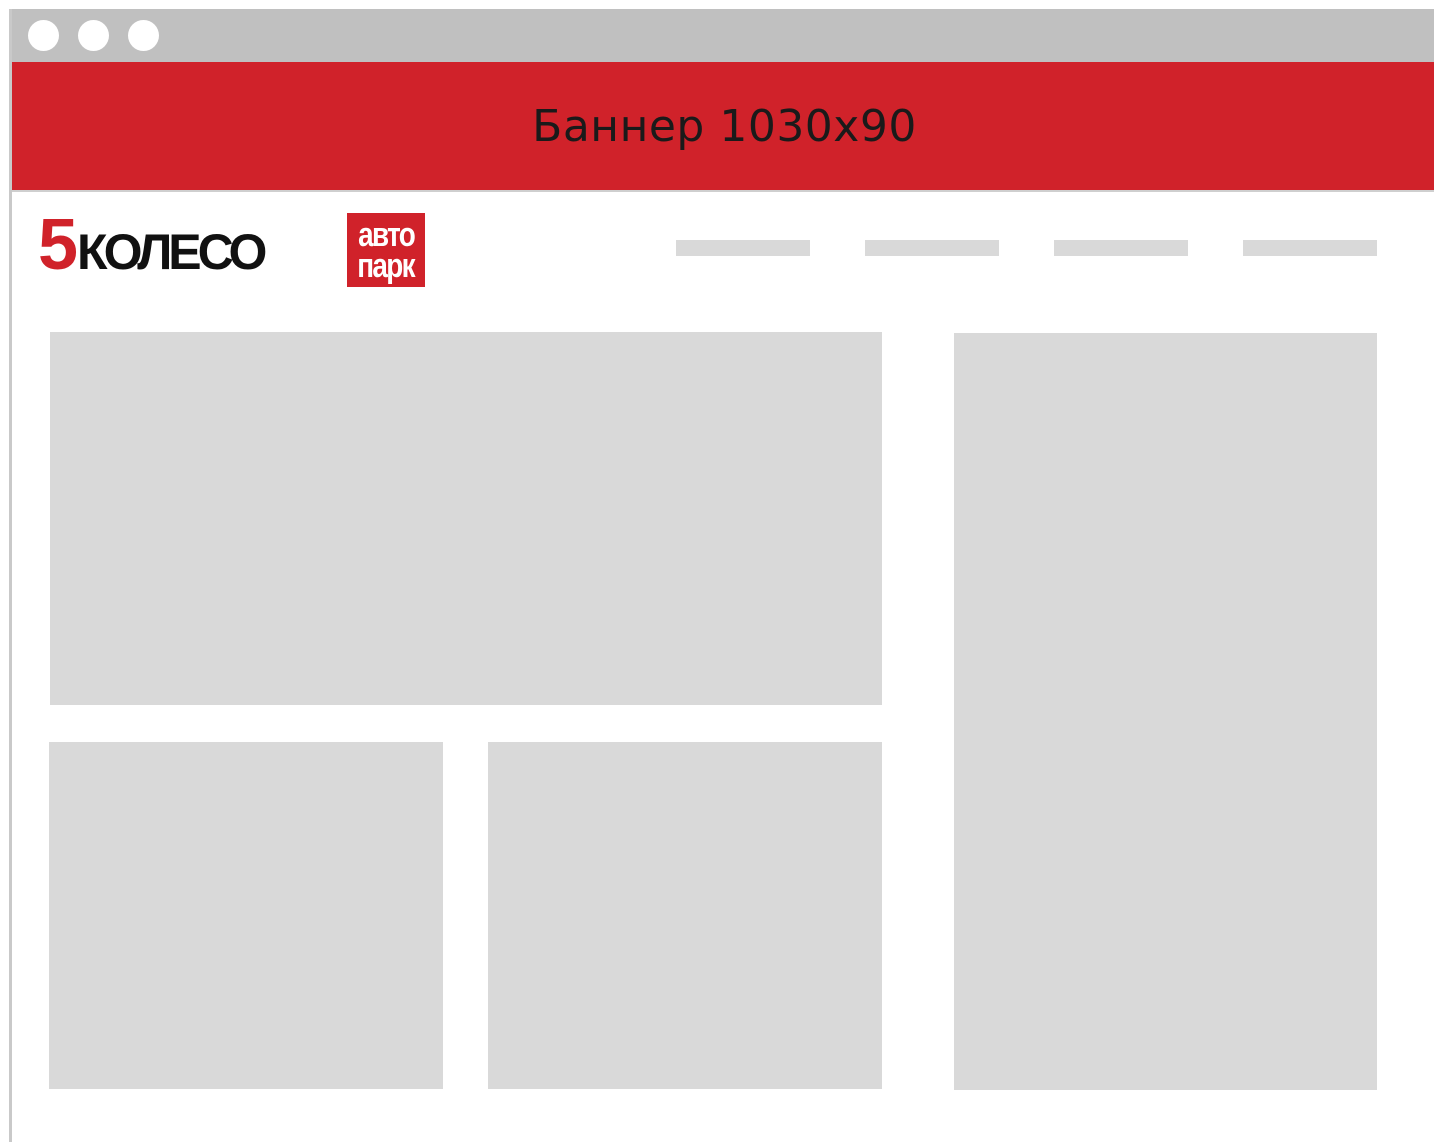  What do you see at coordinates (58, 245) in the screenshot?
I see `logo-number: 5` at bounding box center [58, 245].